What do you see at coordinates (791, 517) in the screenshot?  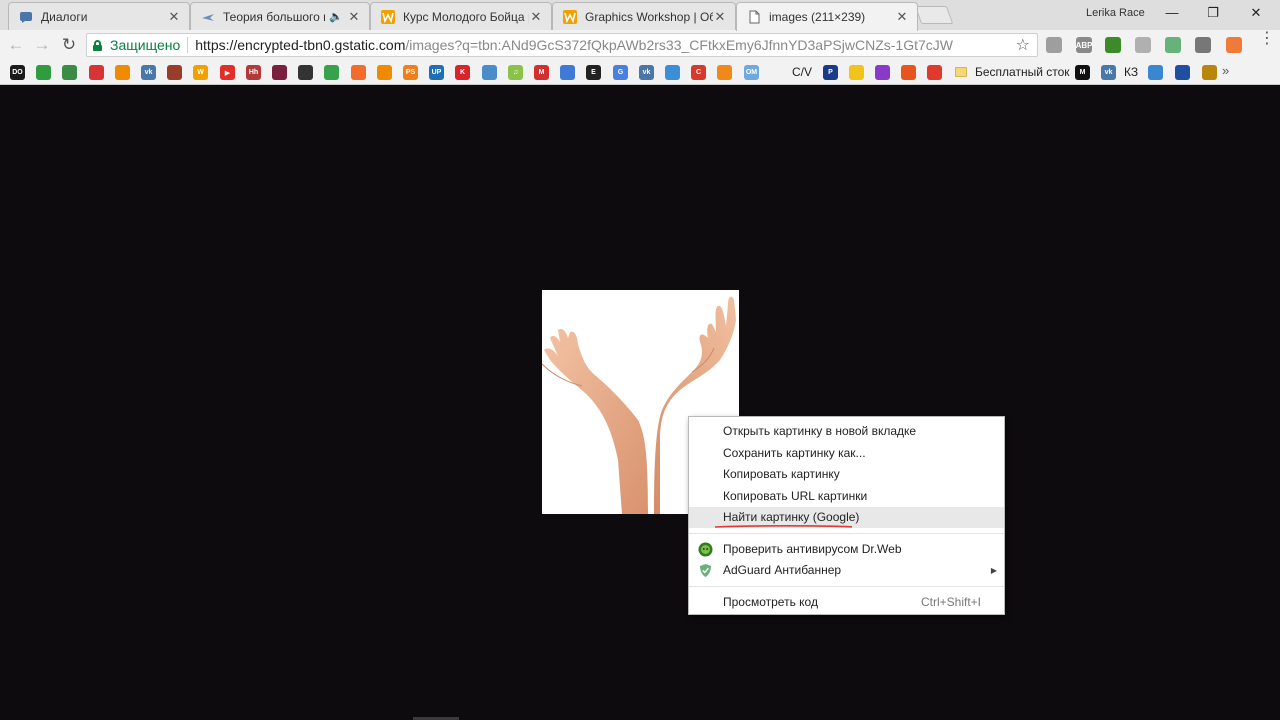 I see `menu-item-label: Найти картинку (Google)` at bounding box center [791, 517].